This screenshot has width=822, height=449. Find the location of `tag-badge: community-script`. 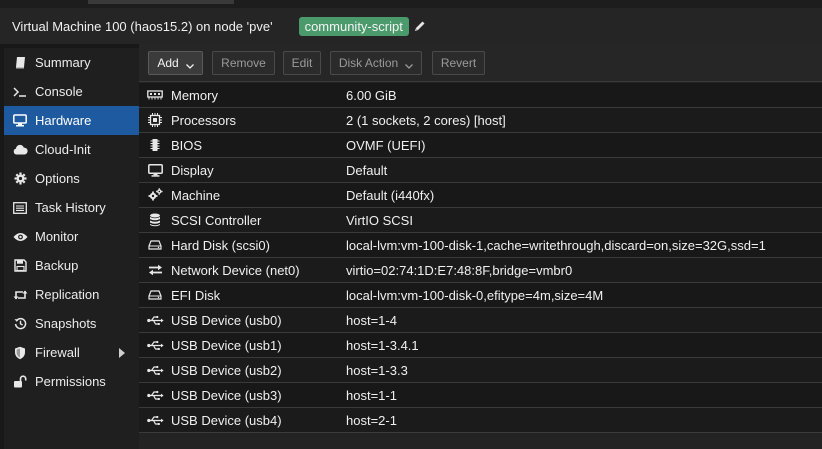

tag-badge: community-script is located at coordinates (353, 26).